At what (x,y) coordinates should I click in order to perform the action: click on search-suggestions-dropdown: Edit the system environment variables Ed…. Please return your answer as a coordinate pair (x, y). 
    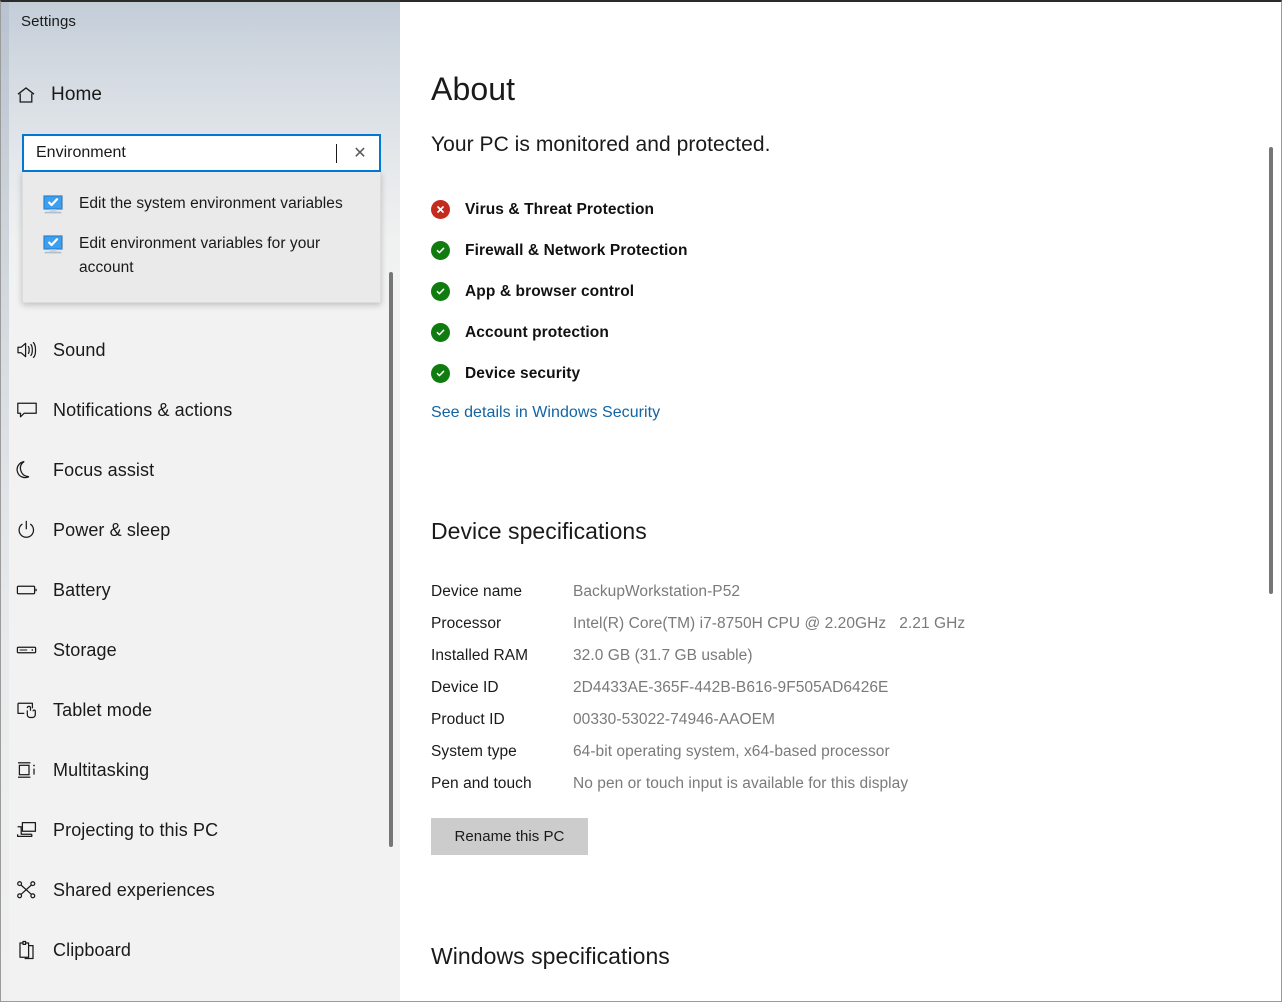
    Looking at the image, I should click on (201, 237).